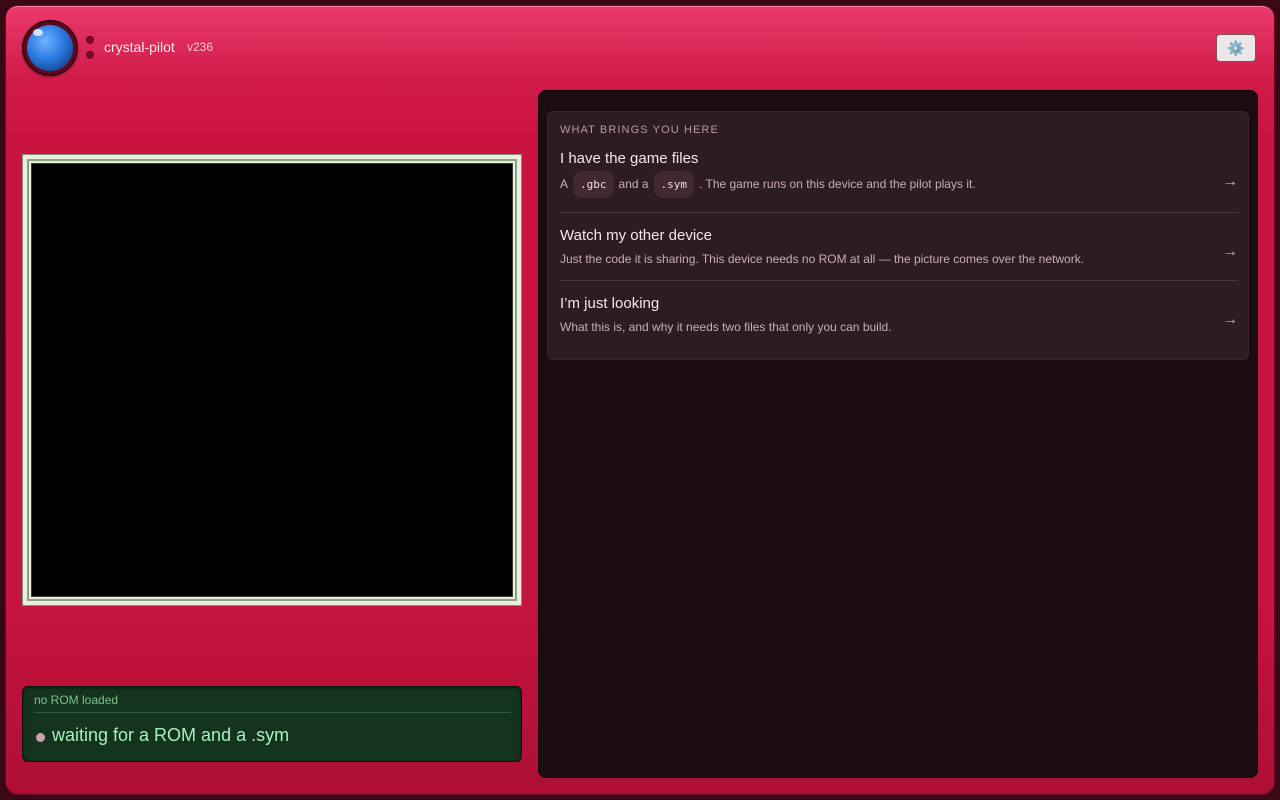  What do you see at coordinates (139, 47) in the screenshot?
I see `app-name: crystal-pilot` at bounding box center [139, 47].